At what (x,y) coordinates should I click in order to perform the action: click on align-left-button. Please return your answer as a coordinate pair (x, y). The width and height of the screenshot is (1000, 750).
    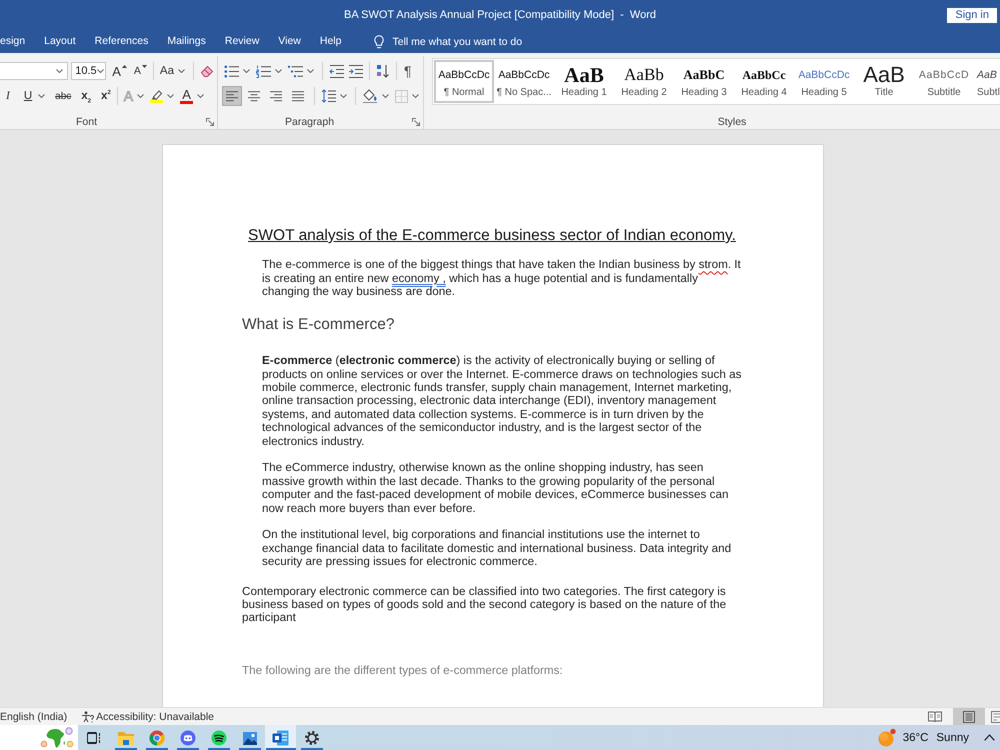
    Looking at the image, I should click on (232, 96).